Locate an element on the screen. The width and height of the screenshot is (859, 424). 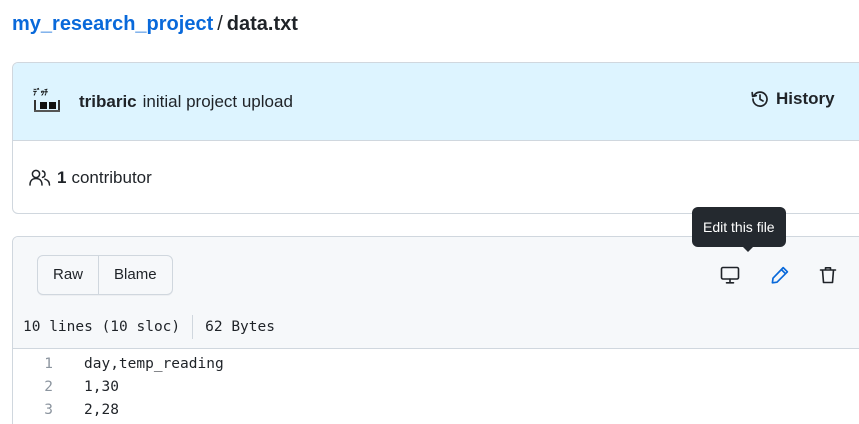
line-content: 1,30 is located at coordinates (101, 387).